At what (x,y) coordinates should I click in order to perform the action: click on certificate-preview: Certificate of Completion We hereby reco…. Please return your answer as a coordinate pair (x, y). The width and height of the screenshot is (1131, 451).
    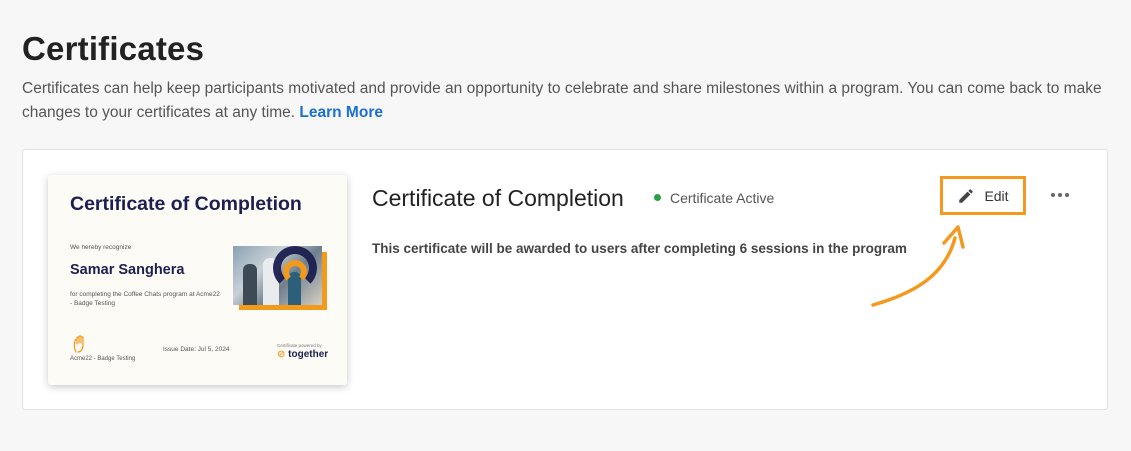
    Looking at the image, I should click on (197, 280).